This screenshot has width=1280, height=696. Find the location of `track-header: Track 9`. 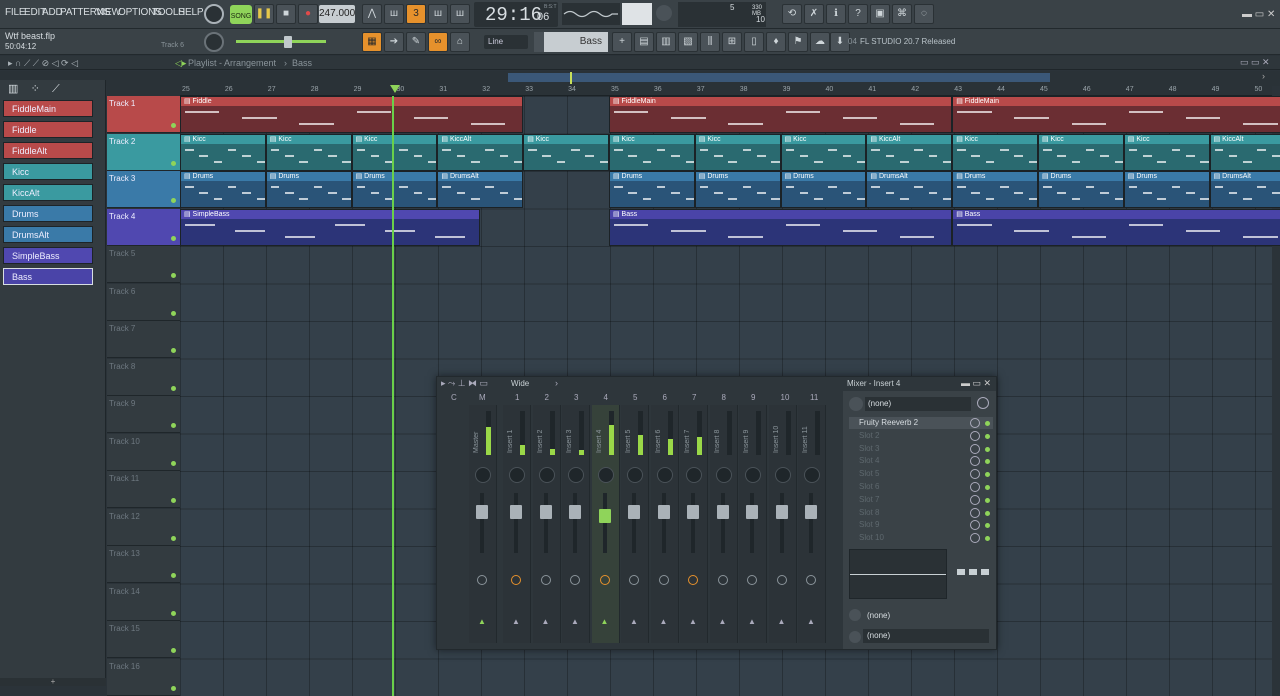

track-header: Track 9 is located at coordinates (143, 414).